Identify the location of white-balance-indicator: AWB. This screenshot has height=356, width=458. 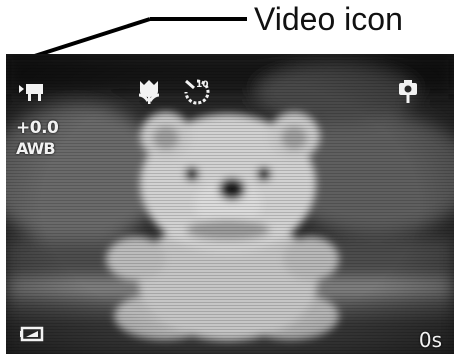
(36, 148).